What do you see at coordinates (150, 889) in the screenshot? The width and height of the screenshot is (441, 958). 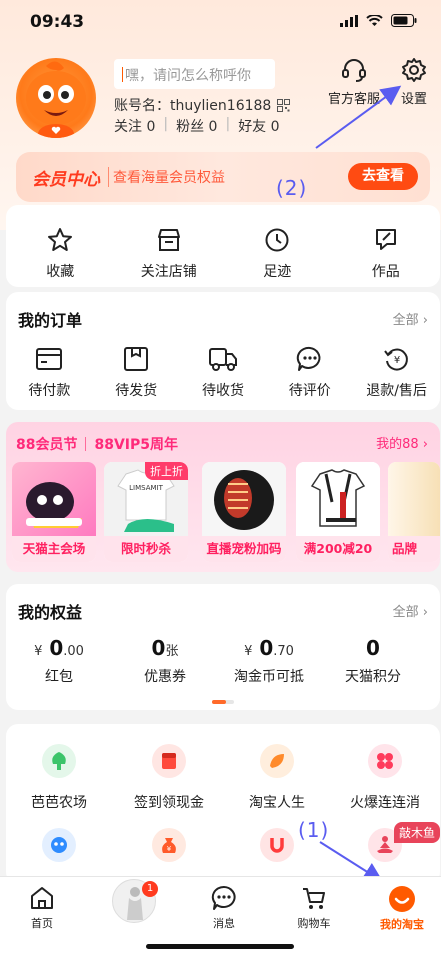 I see `feed-badge: 1` at bounding box center [150, 889].